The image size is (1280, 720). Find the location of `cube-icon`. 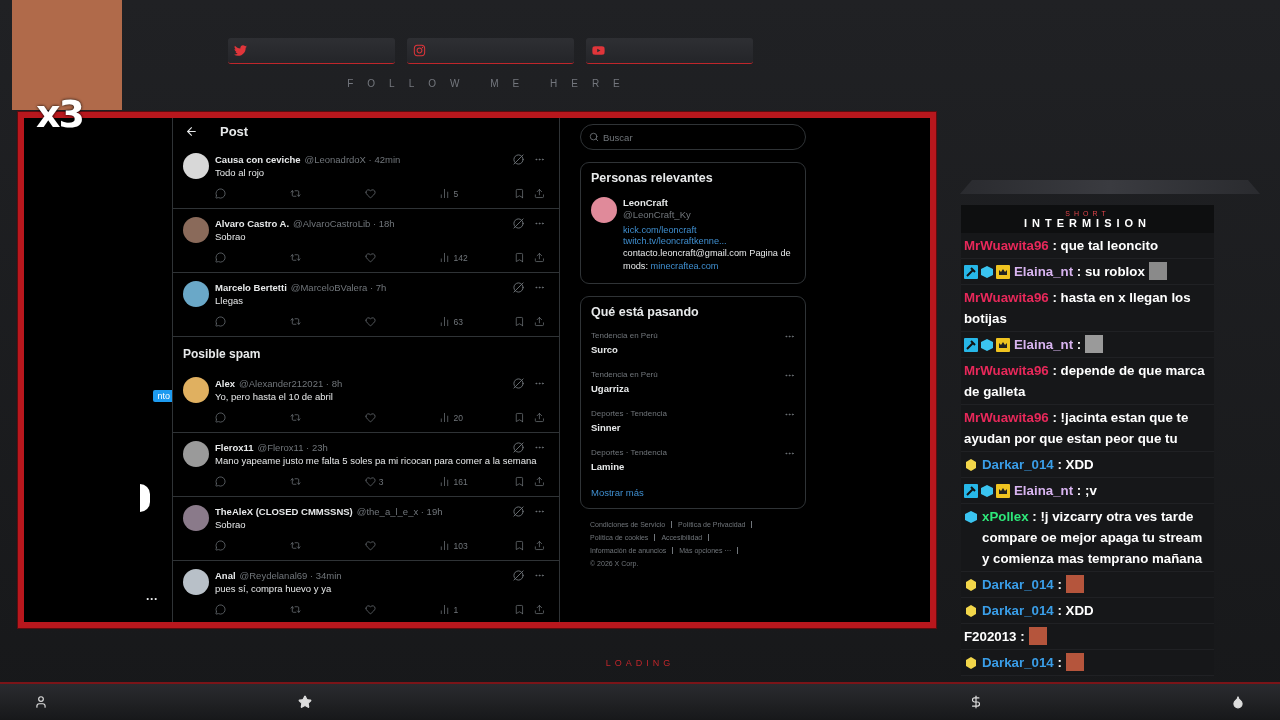

cube-icon is located at coordinates (987, 271).